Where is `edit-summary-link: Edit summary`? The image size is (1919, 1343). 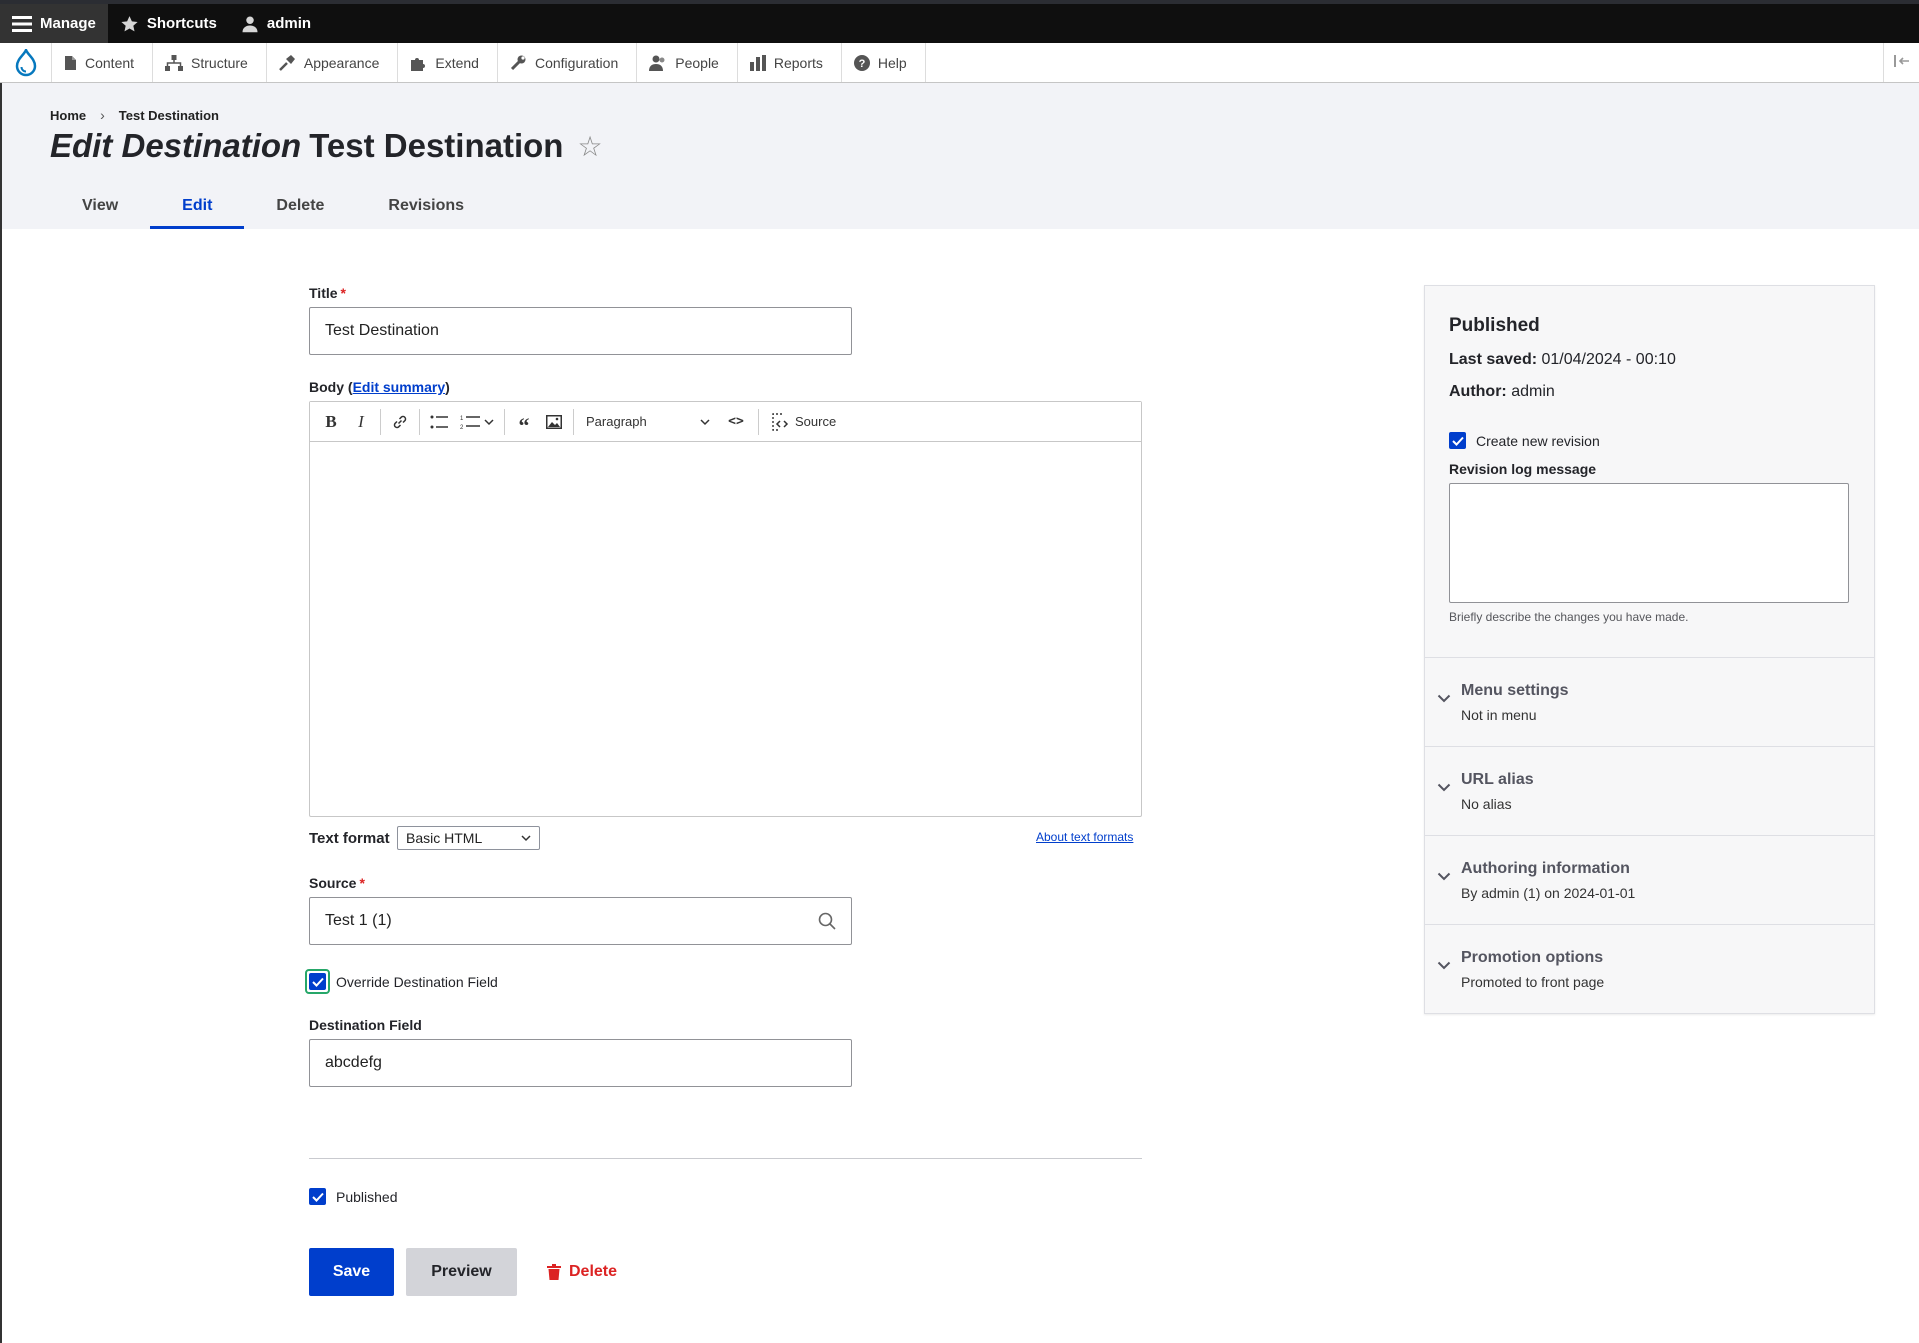 edit-summary-link: Edit summary is located at coordinates (399, 387).